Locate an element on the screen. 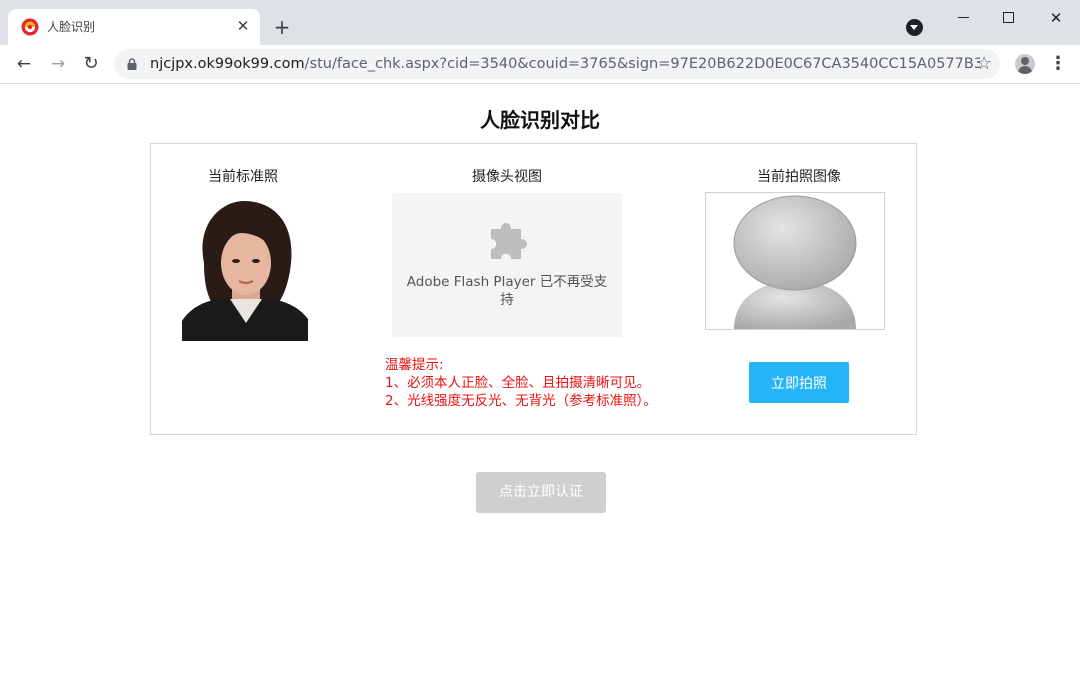 The height and width of the screenshot is (676, 1080). snapshot-label: 当前拍照图像 is located at coordinates (799, 177).